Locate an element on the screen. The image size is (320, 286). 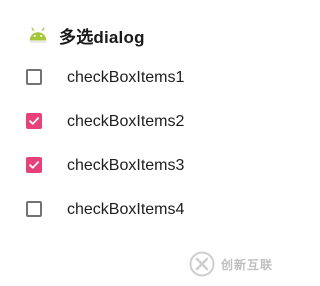
android-icon is located at coordinates (38, 35).